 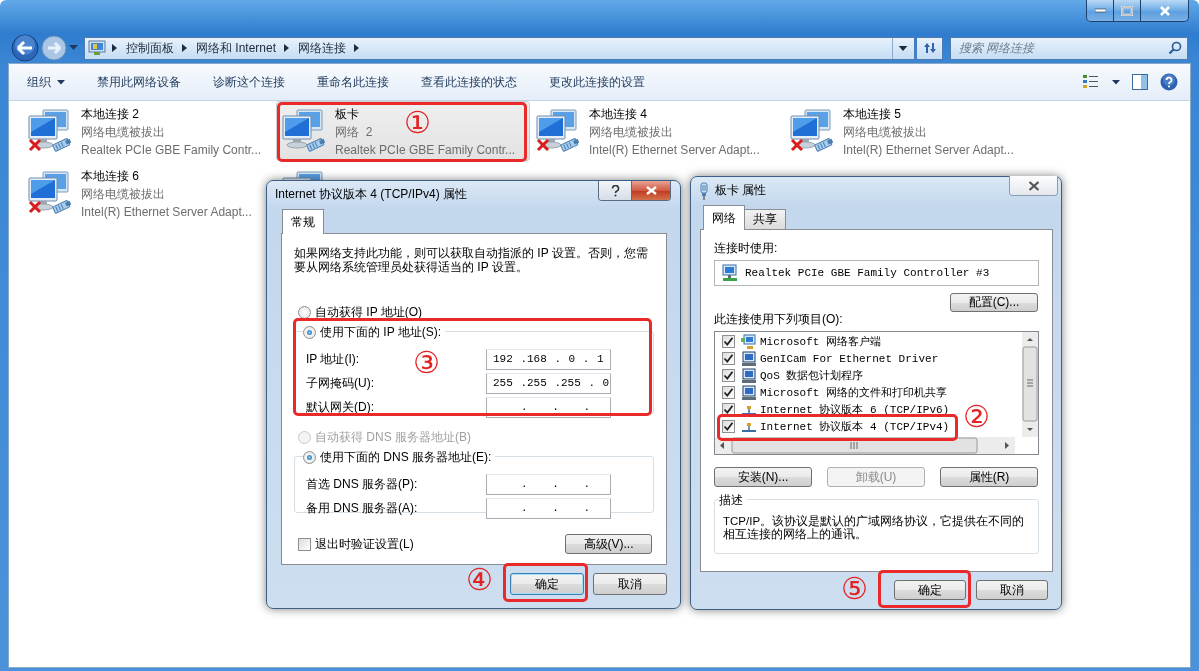 I want to click on help-button, so click(x=615, y=190).